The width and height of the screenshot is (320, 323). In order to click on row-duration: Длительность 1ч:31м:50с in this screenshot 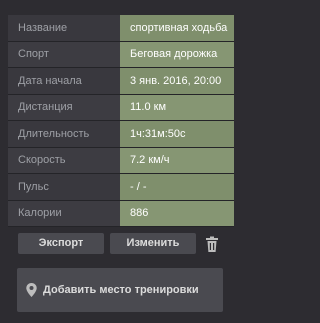, I will do `click(121, 134)`.